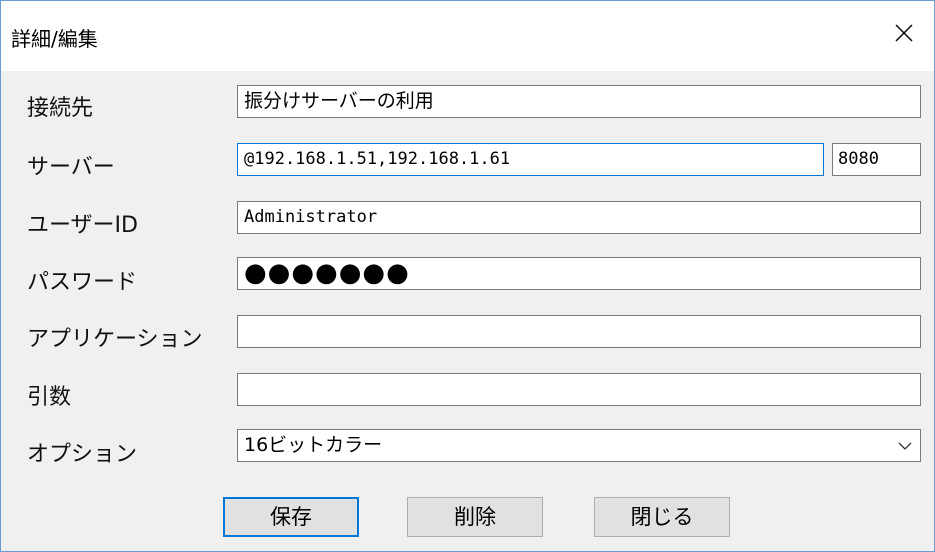 This screenshot has width=935, height=552. What do you see at coordinates (313, 445) in the screenshot?
I see `options-selected-value: 16ビットカラー` at bounding box center [313, 445].